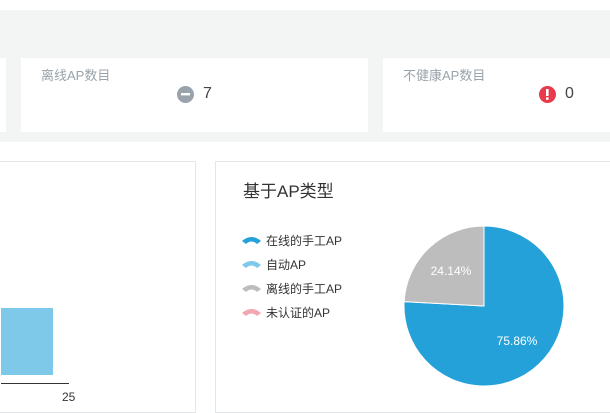 This screenshot has width=610, height=413. What do you see at coordinates (286, 264) in the screenshot?
I see `legend-label: 自动AP` at bounding box center [286, 264].